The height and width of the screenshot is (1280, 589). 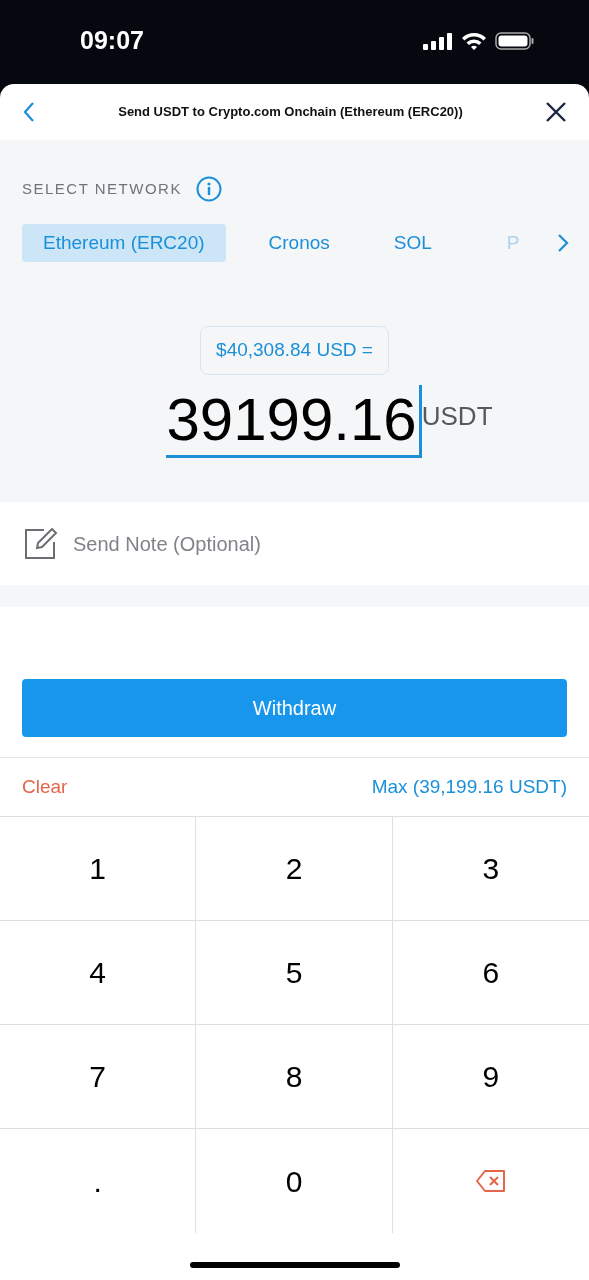 What do you see at coordinates (98, 869) in the screenshot?
I see `keypad-key: 1` at bounding box center [98, 869].